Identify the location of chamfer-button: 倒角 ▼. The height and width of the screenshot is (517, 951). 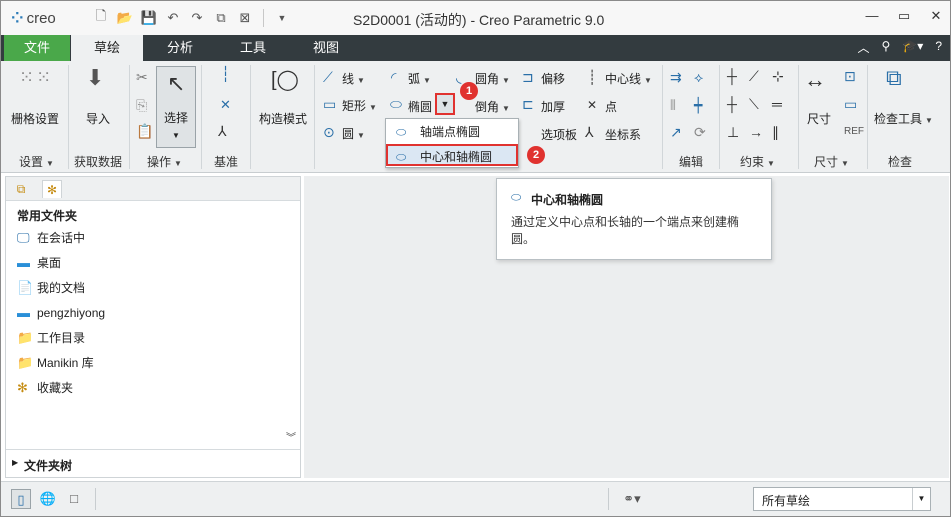
(492, 106).